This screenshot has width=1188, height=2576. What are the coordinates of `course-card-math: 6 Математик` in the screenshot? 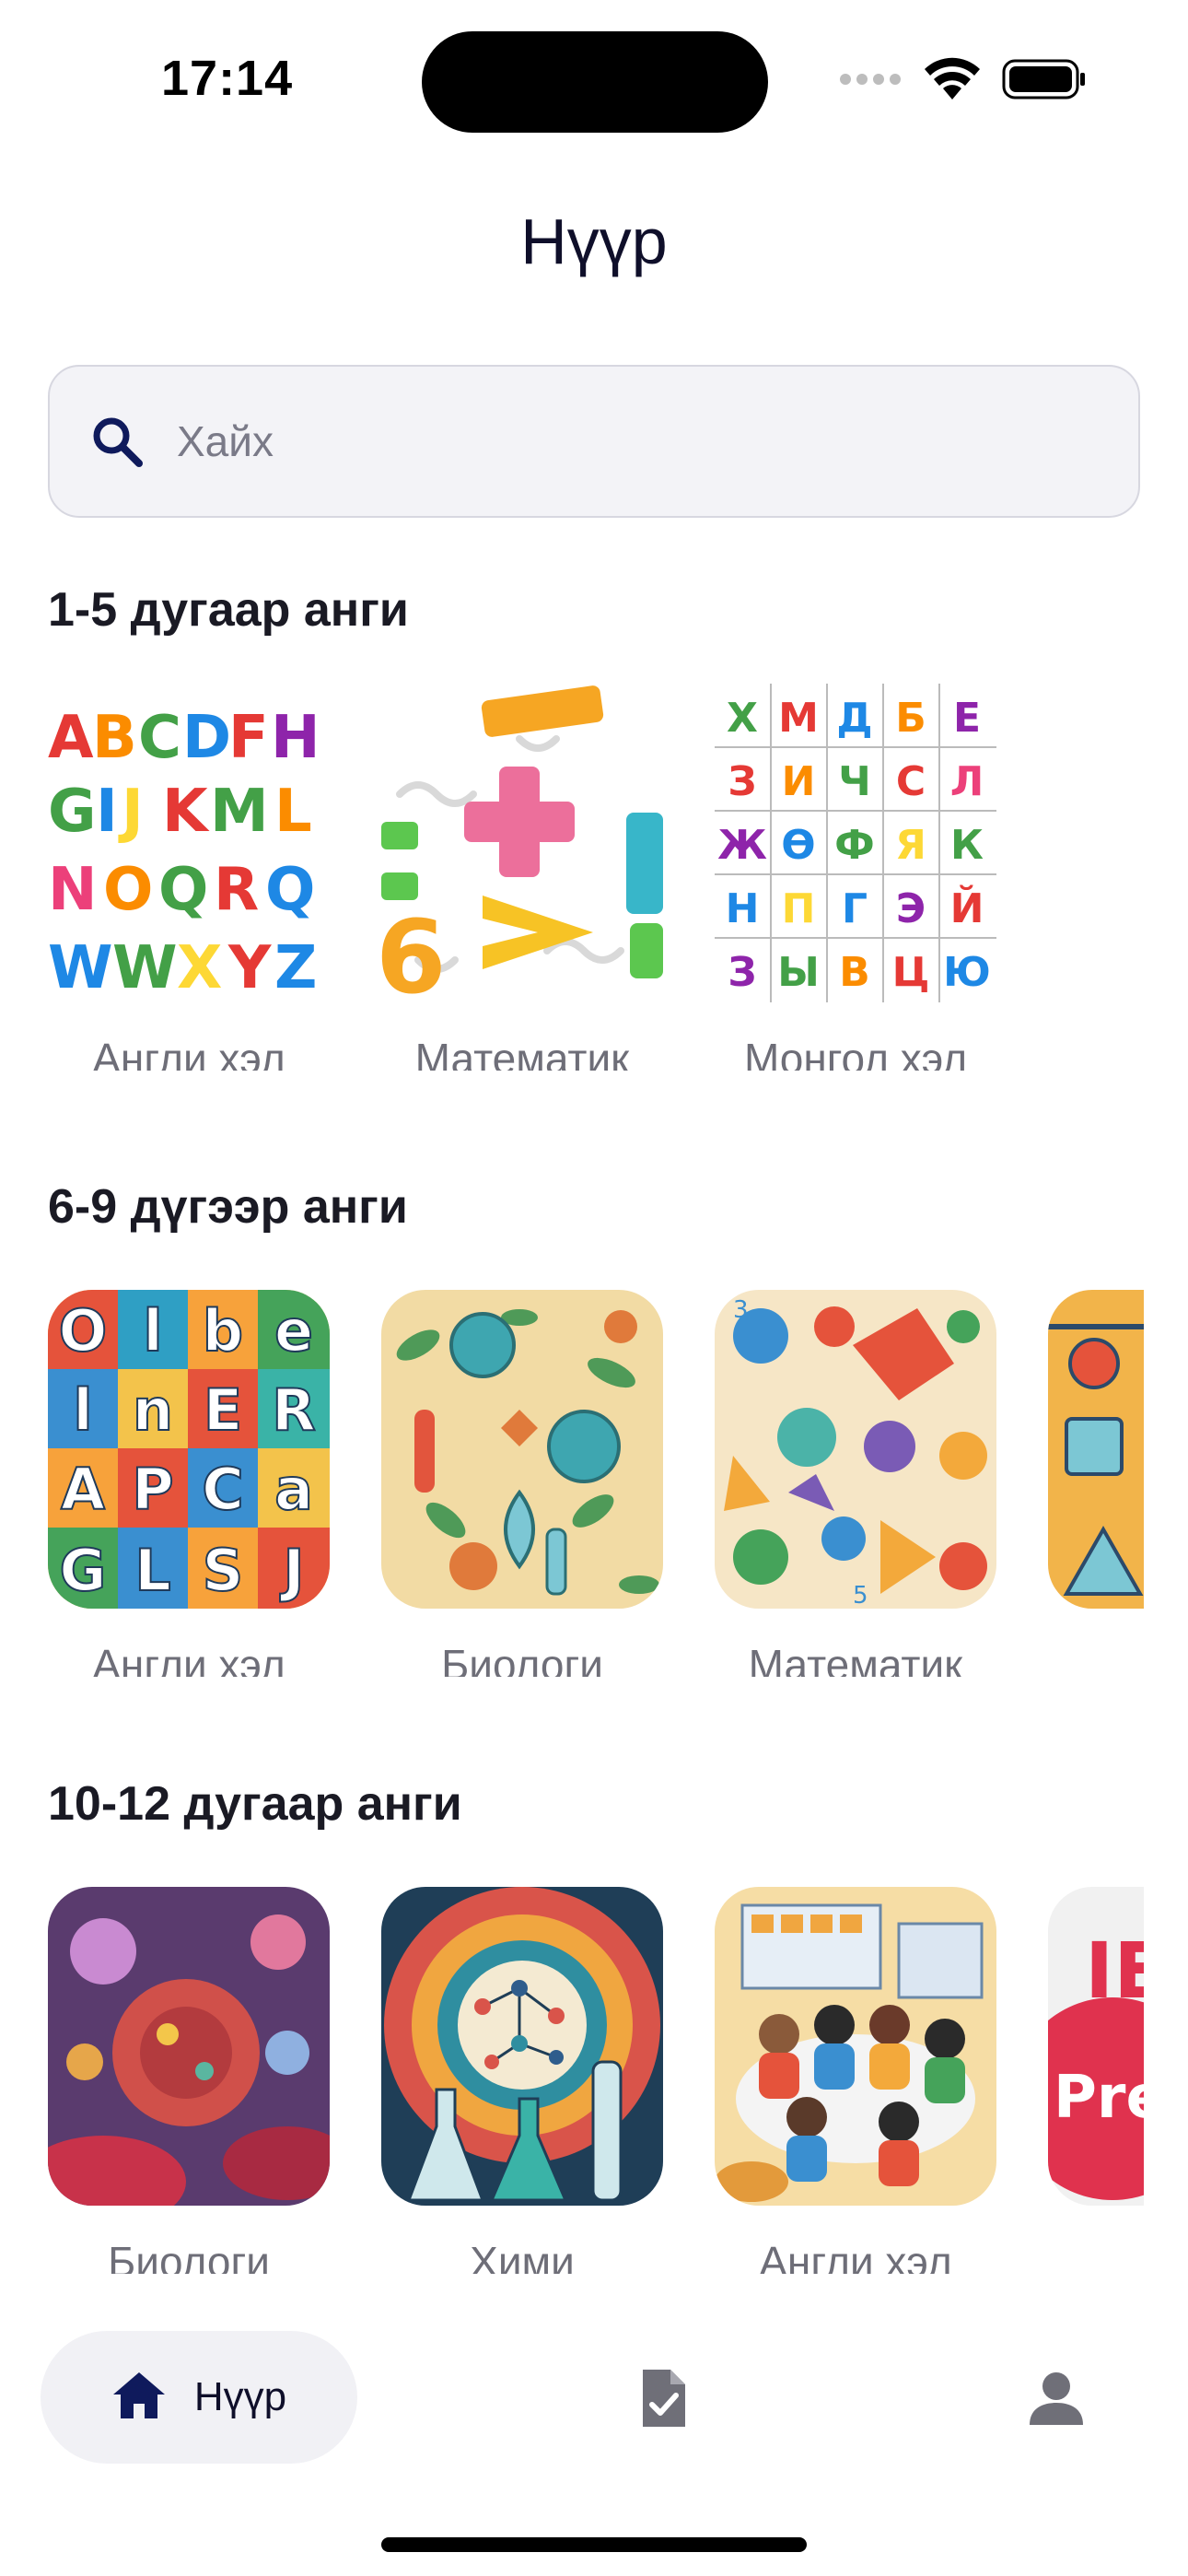 It's located at (522, 877).